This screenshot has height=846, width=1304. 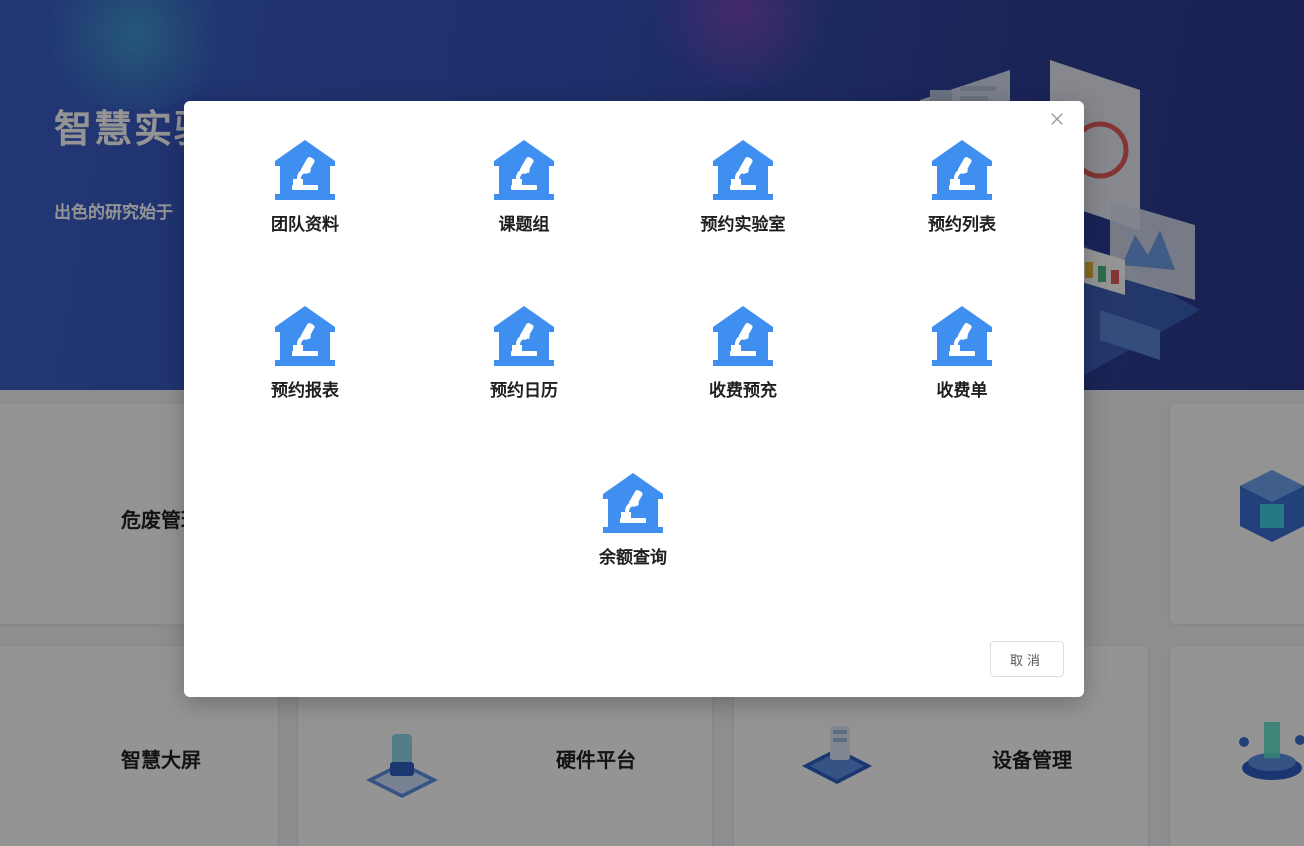 What do you see at coordinates (305, 391) in the screenshot?
I see `tile-label: 预约报表` at bounding box center [305, 391].